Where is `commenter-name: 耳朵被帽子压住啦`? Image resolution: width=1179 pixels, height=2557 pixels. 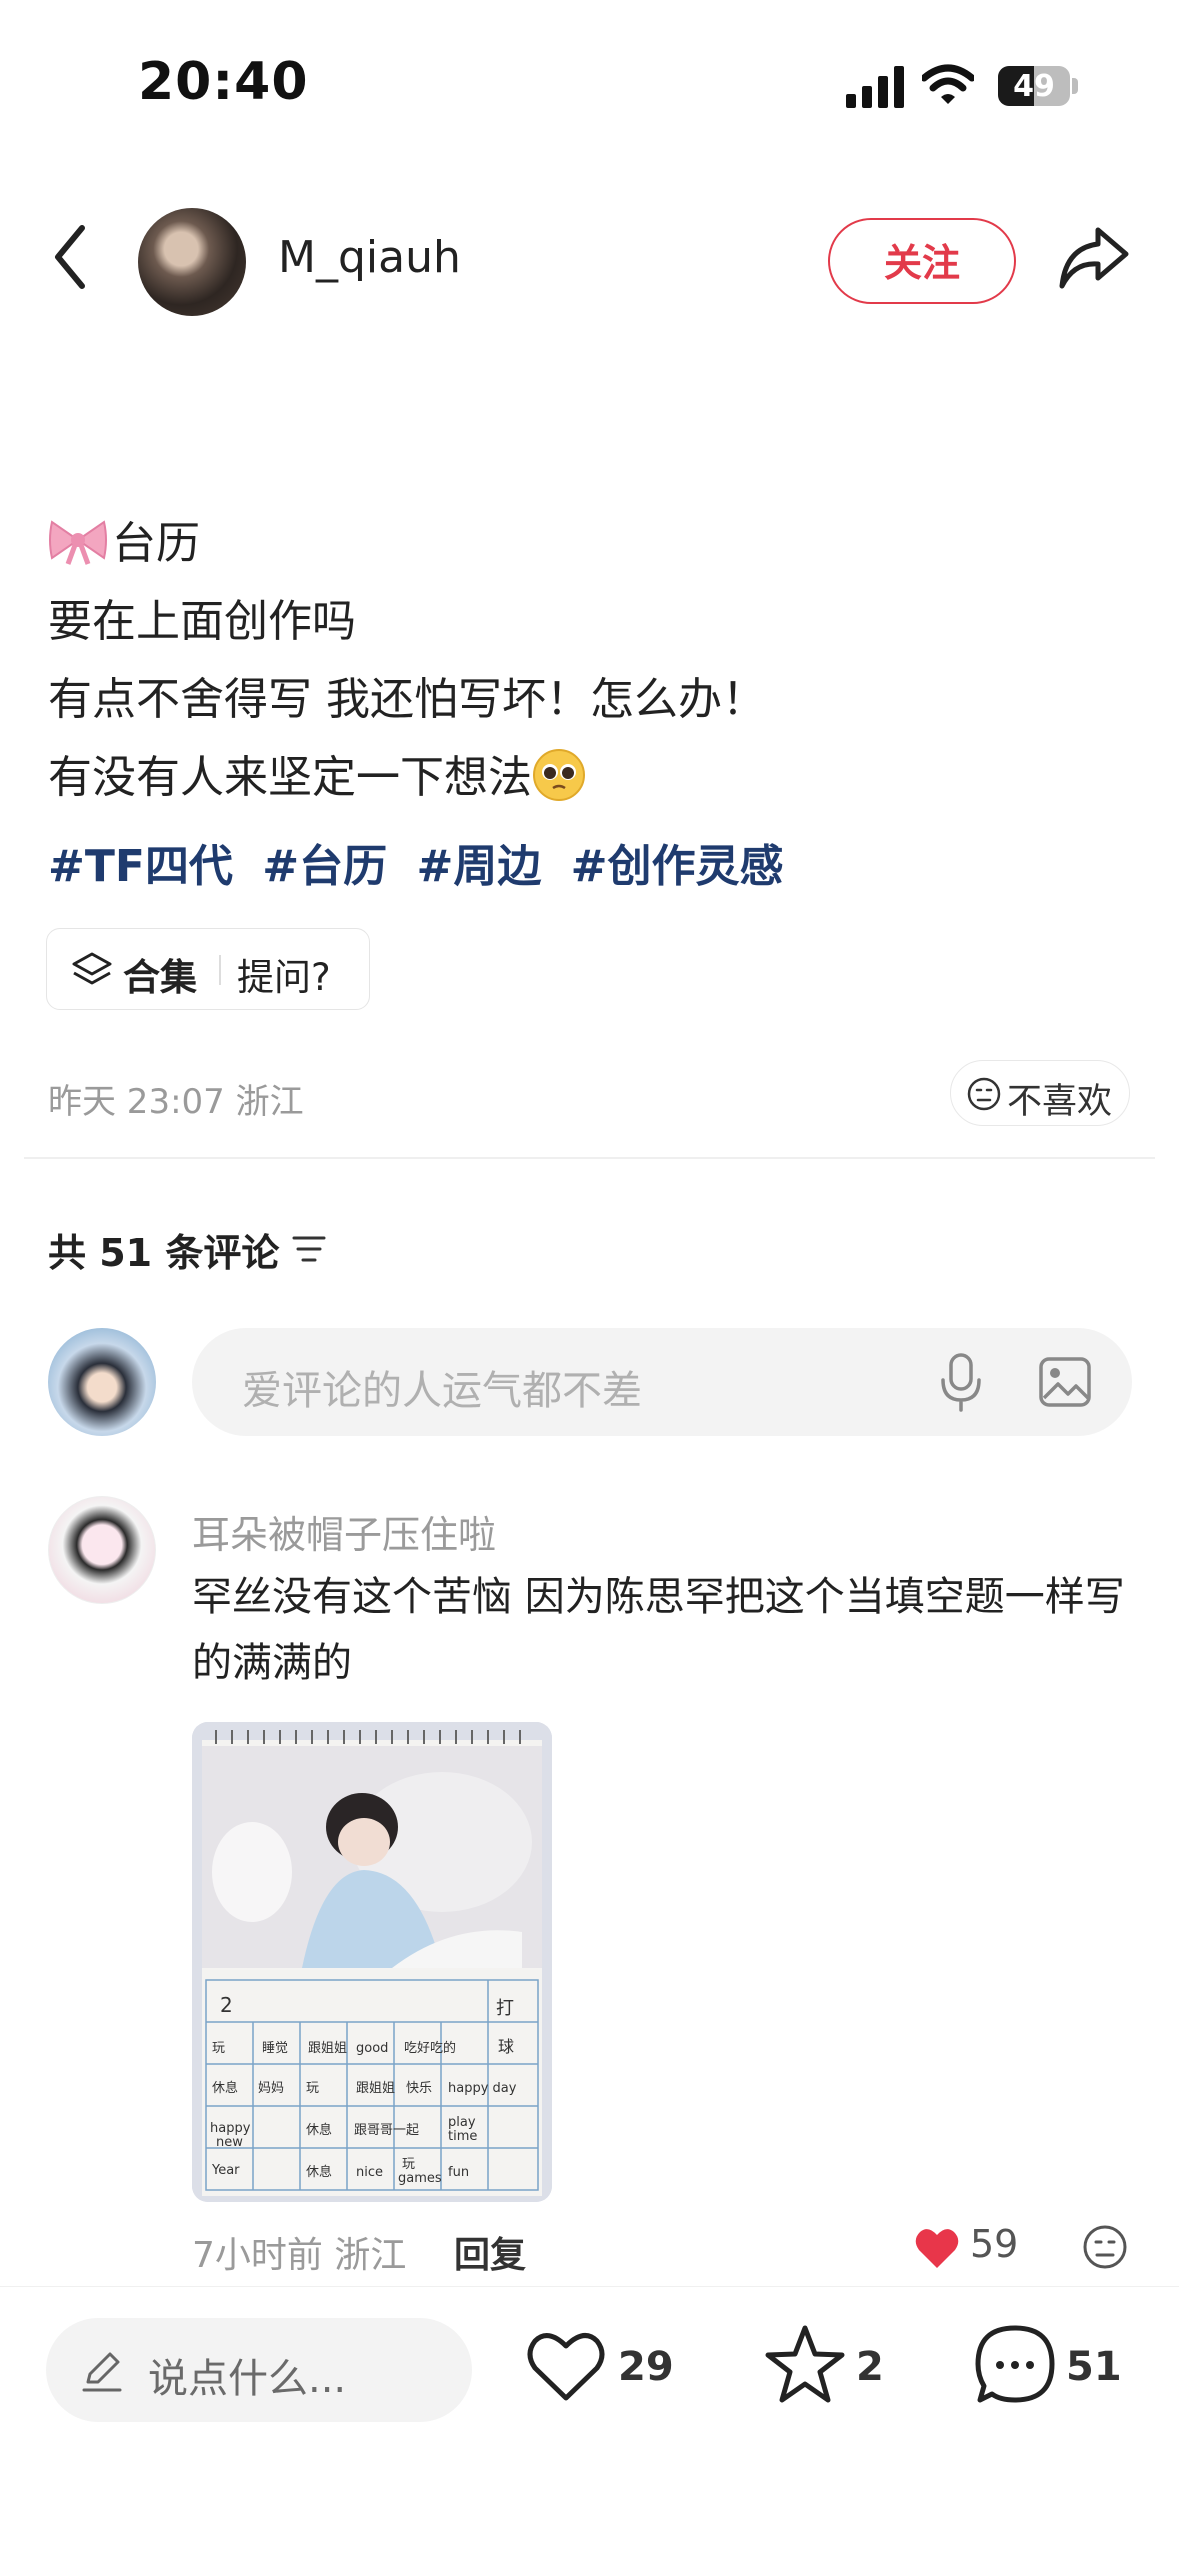 commenter-name: 耳朵被帽子压住啦 is located at coordinates (344, 1531).